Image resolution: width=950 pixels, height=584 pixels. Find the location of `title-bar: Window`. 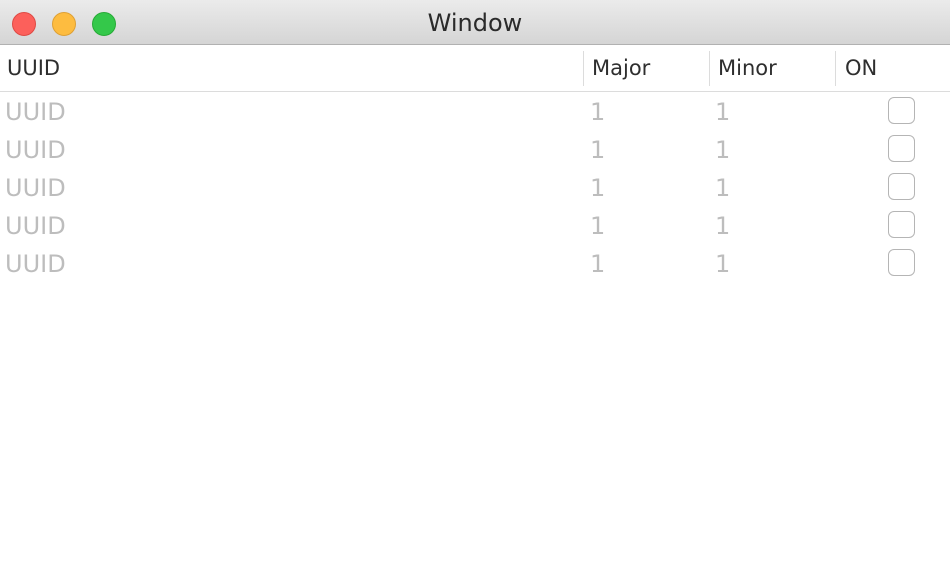

title-bar: Window is located at coordinates (475, 22).